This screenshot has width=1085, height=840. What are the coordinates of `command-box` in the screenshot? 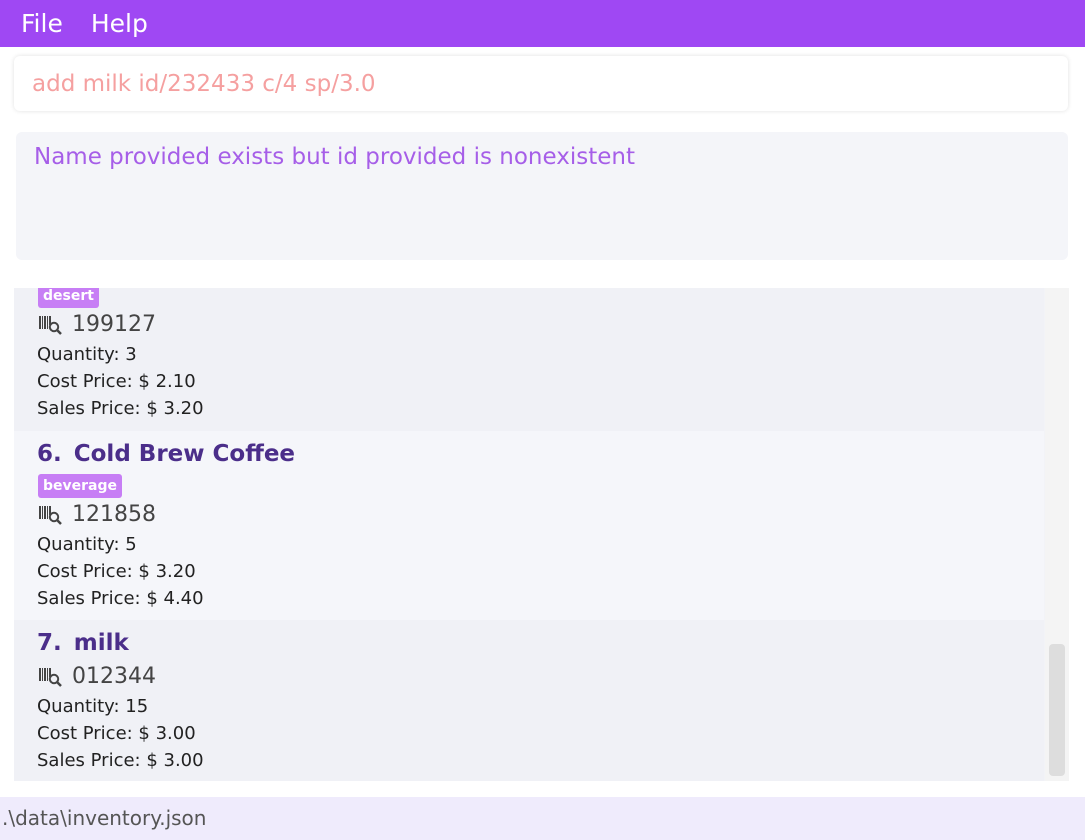 It's located at (541, 83).